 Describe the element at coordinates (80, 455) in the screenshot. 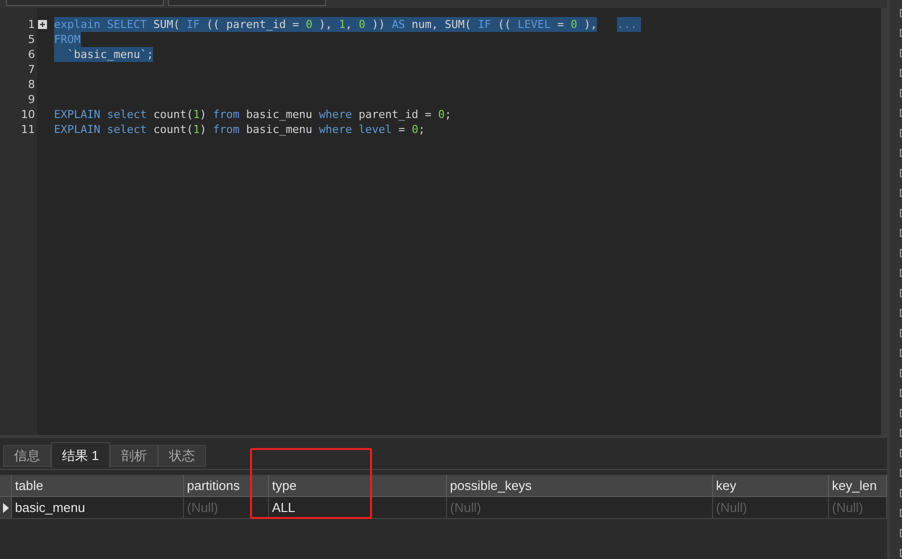

I see `result-tab: 结果 1` at that location.